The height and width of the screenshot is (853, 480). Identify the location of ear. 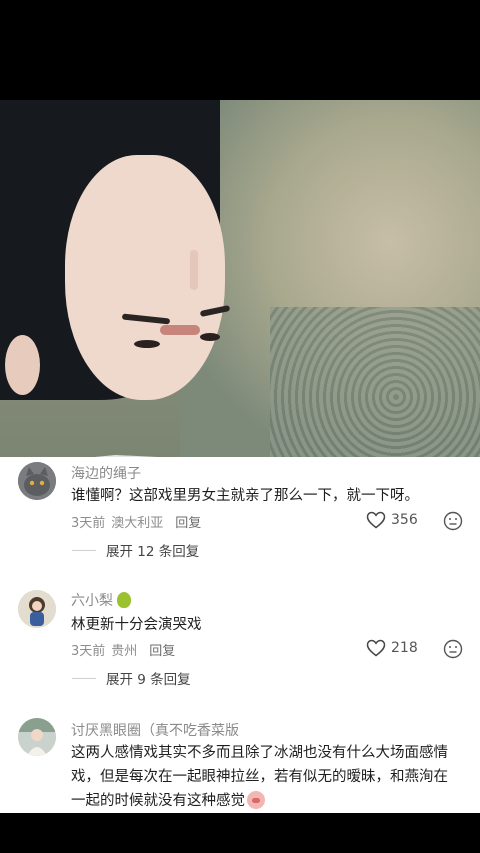
(22, 365).